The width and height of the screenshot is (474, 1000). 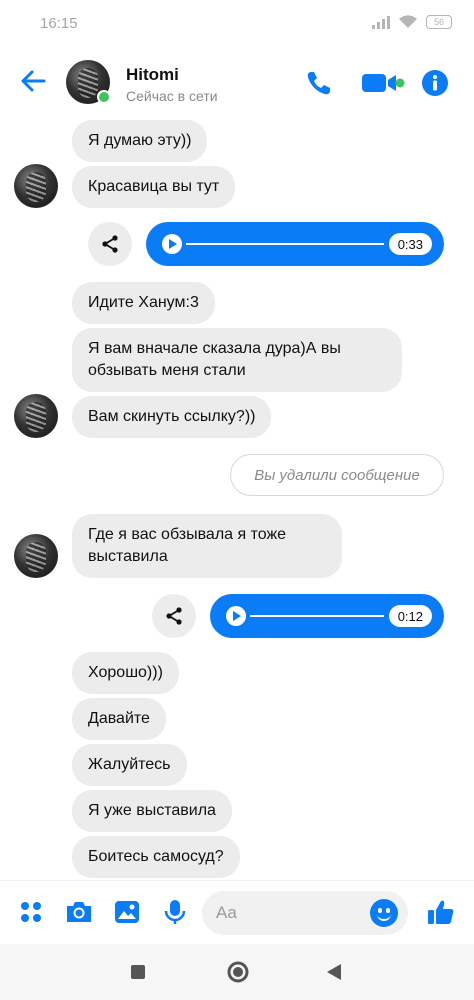 I want to click on camera-icon, so click(x=79, y=912).